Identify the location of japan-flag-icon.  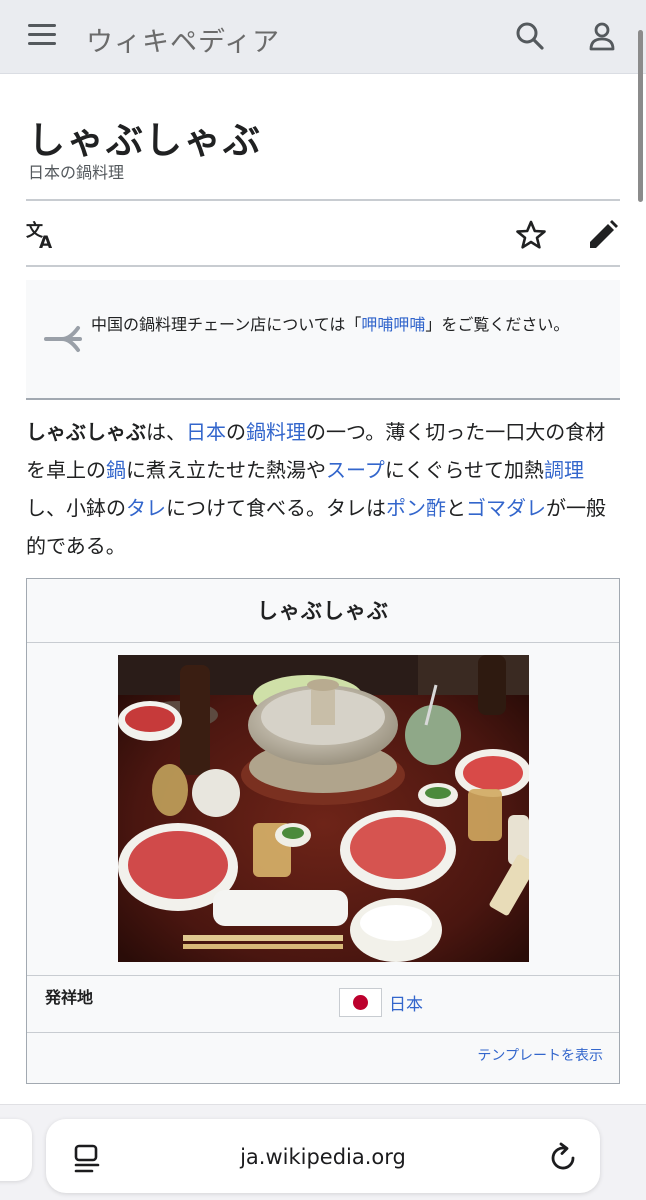
(360, 1002).